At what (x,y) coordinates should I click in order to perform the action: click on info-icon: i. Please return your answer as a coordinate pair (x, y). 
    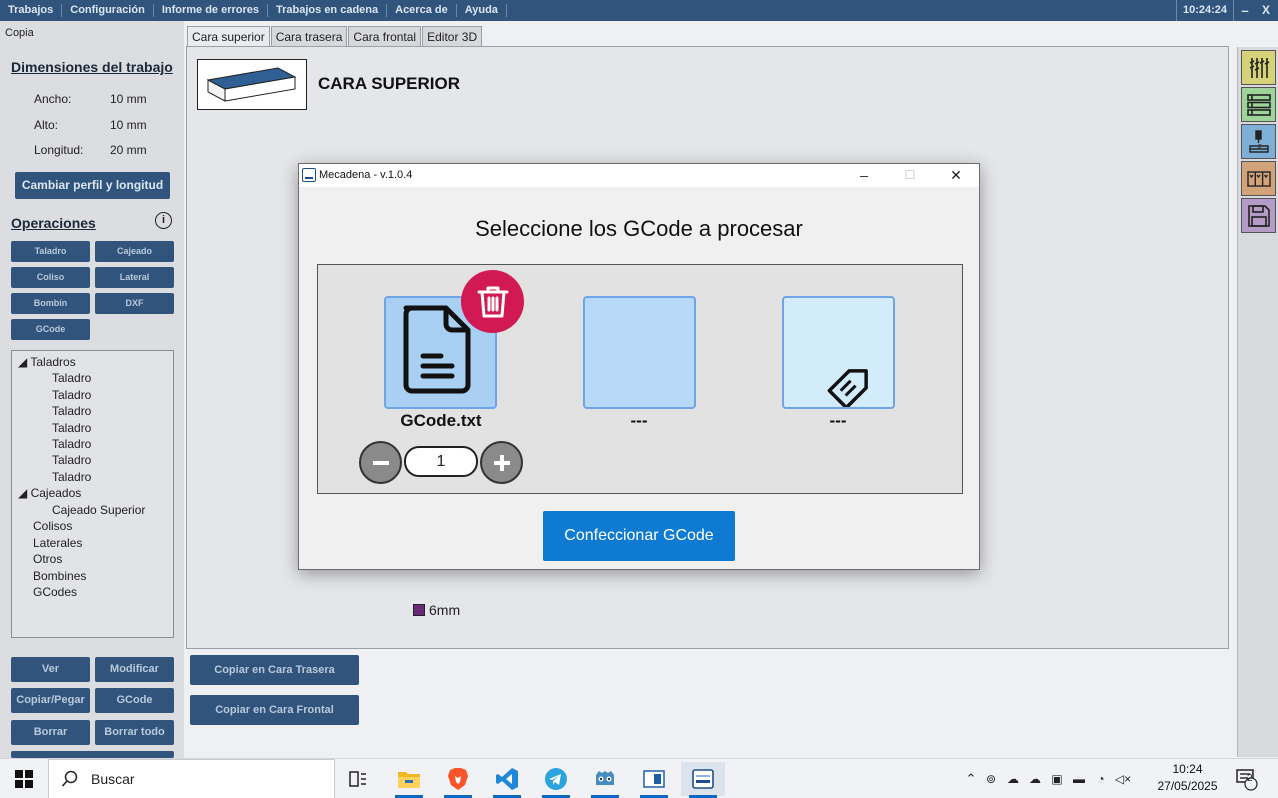
    Looking at the image, I should click on (163, 220).